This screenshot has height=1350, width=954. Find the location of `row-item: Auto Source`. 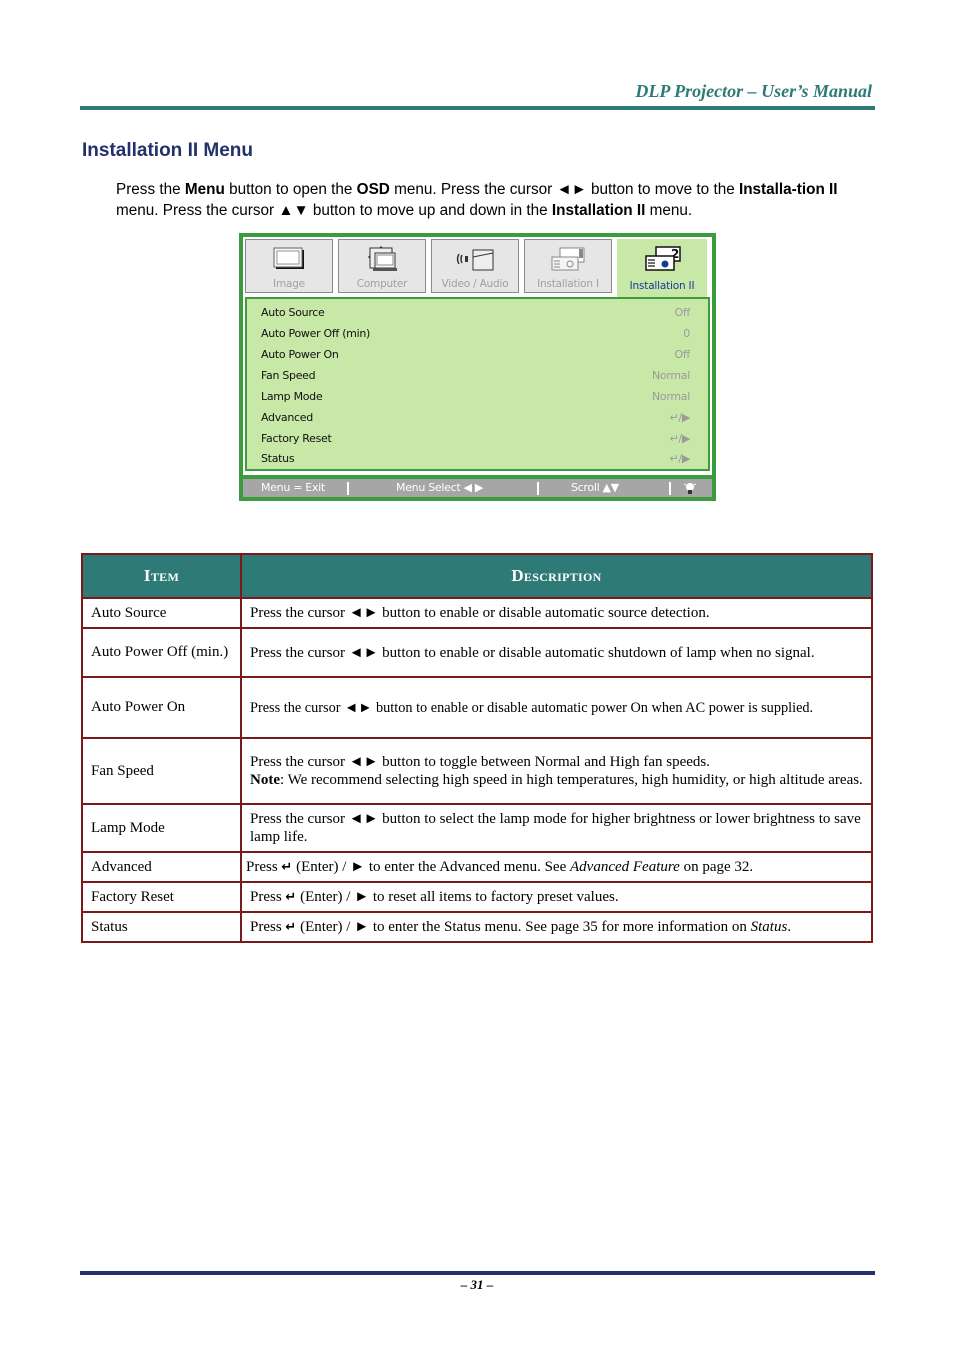

row-item: Auto Source is located at coordinates (161, 613).